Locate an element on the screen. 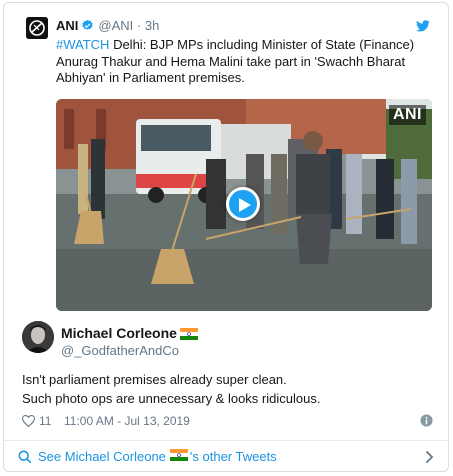 This screenshot has width=453, height=476. search-icon is located at coordinates (25, 457).